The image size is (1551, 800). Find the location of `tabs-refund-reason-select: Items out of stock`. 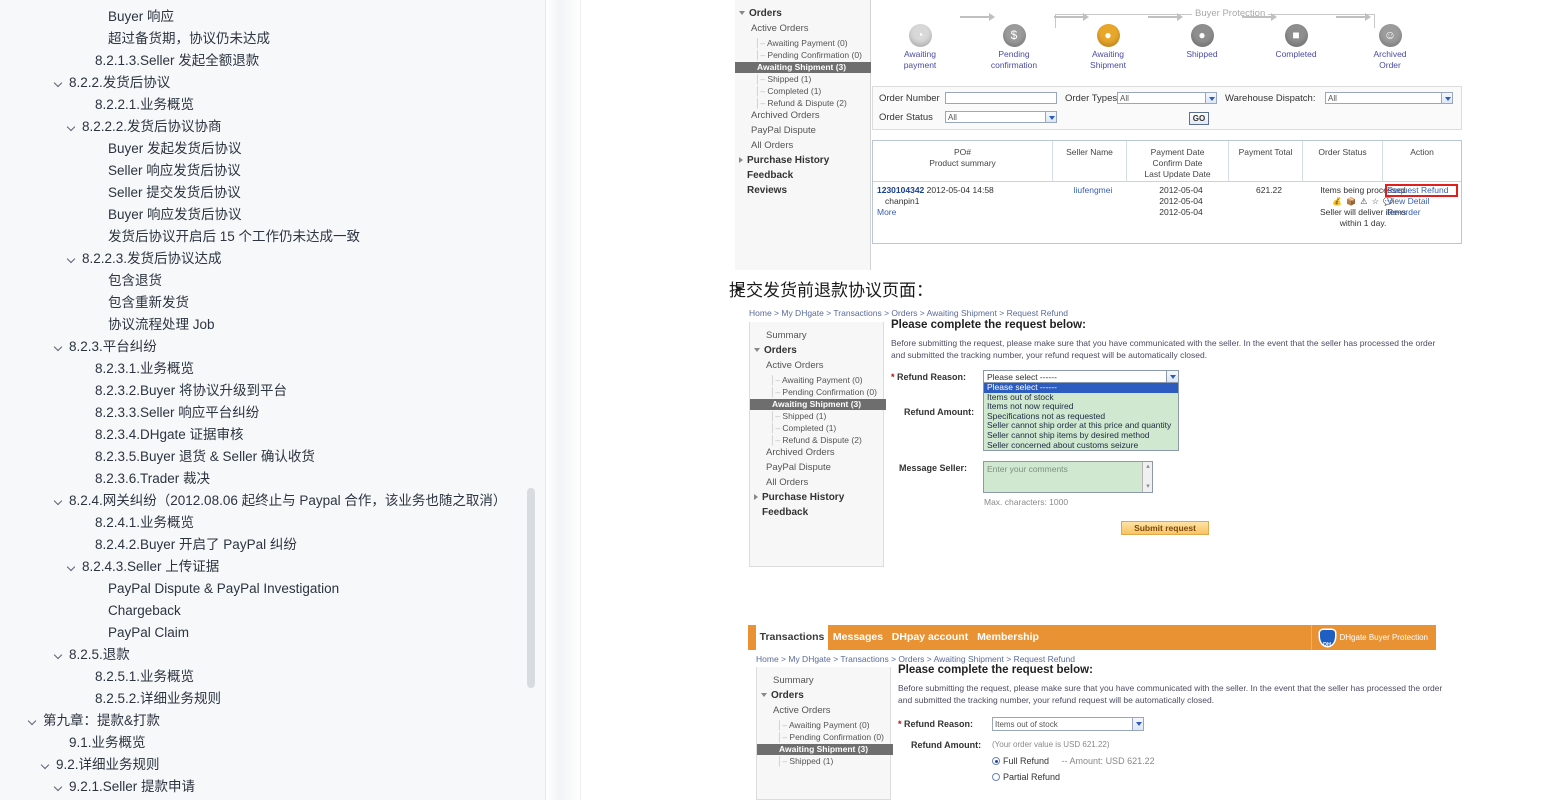

tabs-refund-reason-select: Items out of stock is located at coordinates (1068, 724).